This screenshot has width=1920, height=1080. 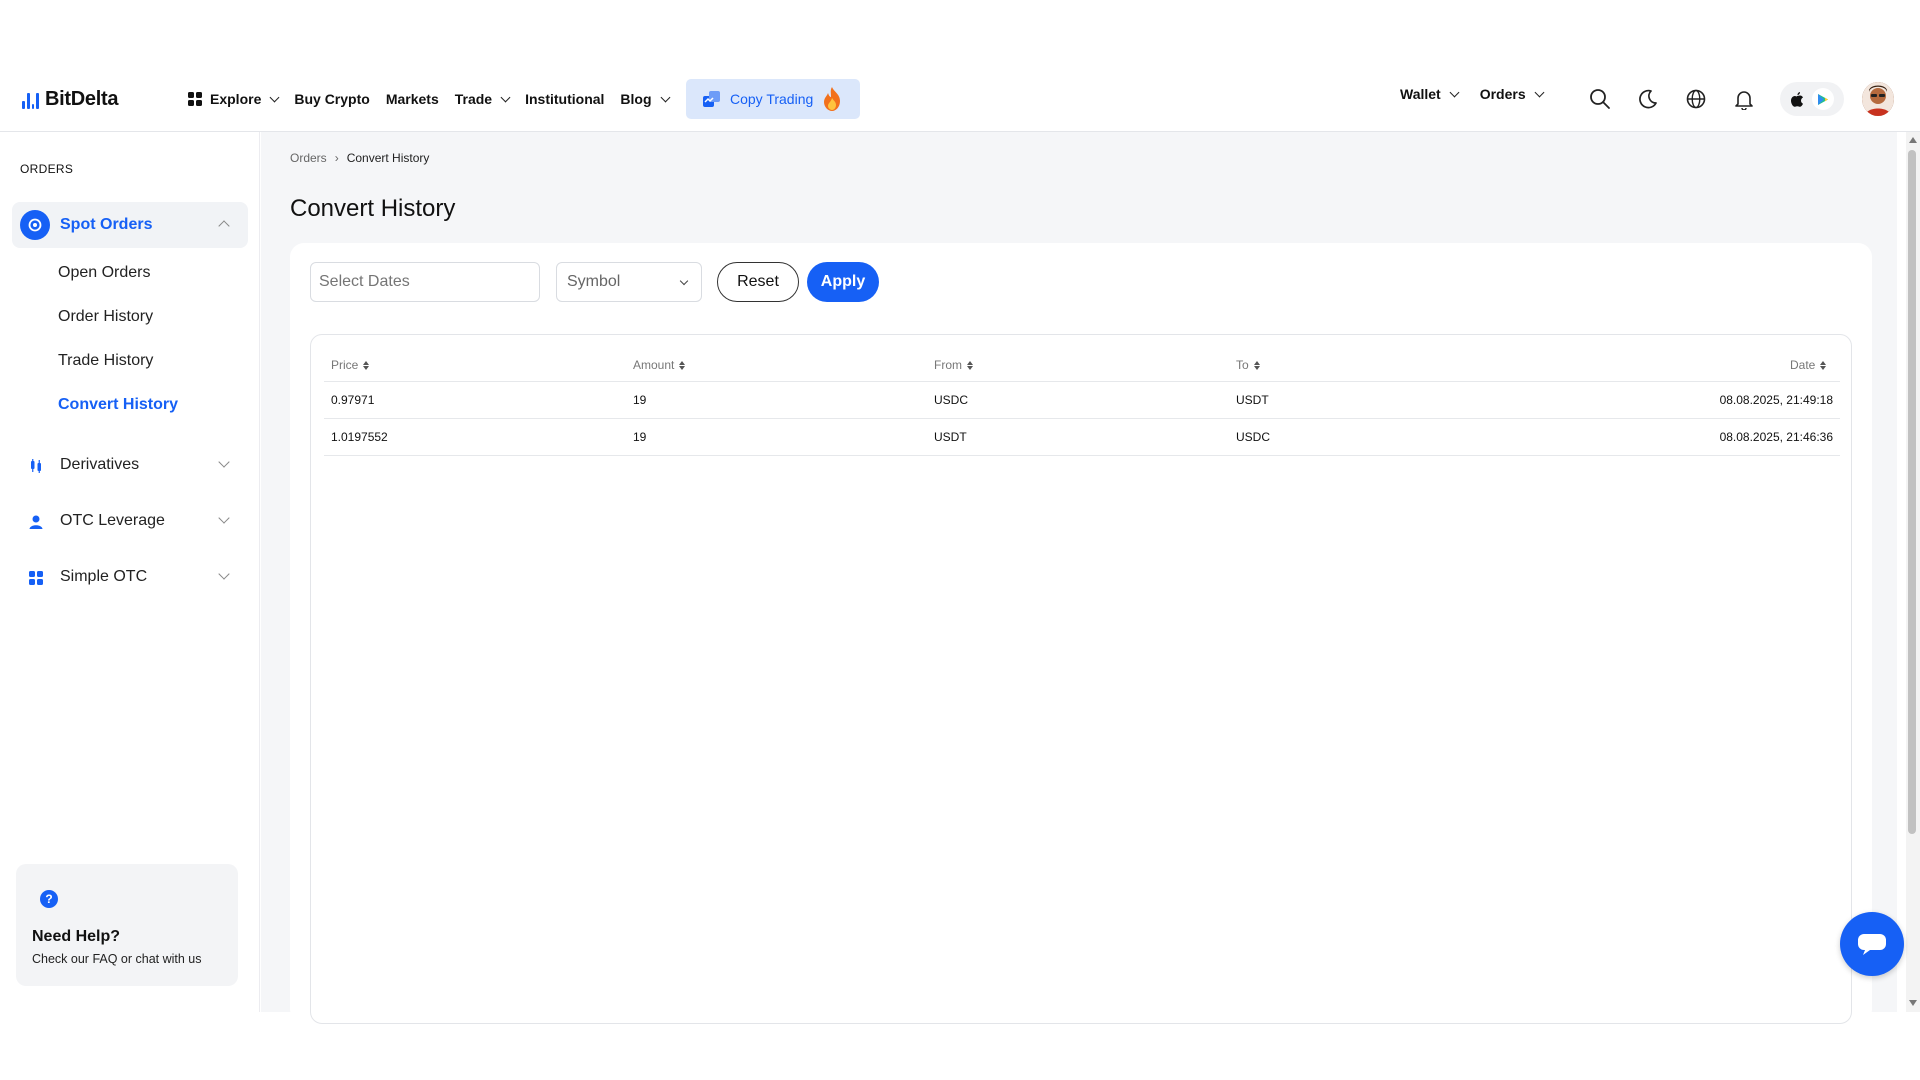 What do you see at coordinates (951, 400) in the screenshot?
I see `cell-from: USDC` at bounding box center [951, 400].